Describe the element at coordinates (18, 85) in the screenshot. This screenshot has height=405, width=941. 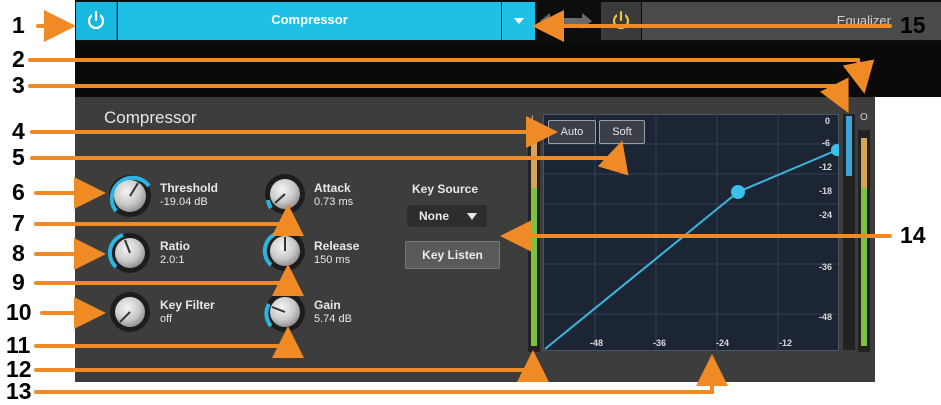
I see `callout-3: 3` at that location.